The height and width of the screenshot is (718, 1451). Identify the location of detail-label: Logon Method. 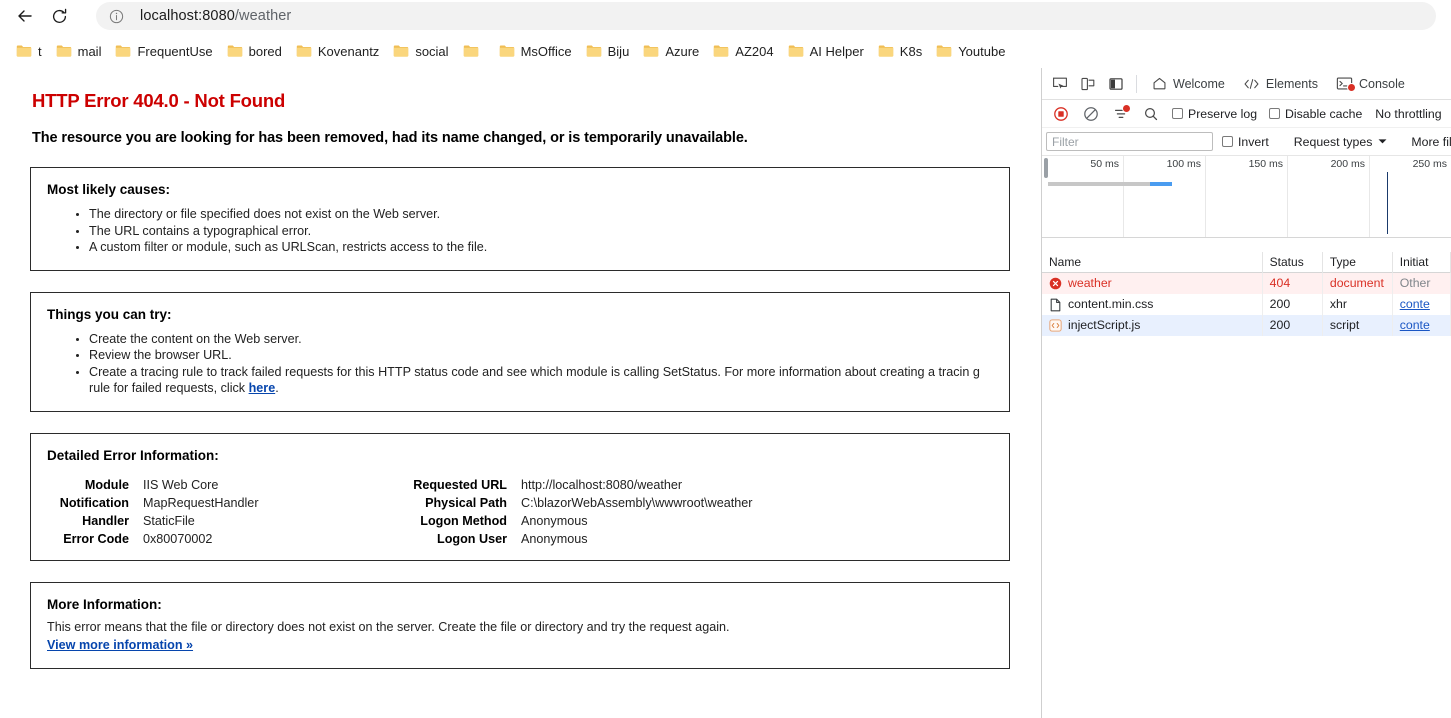
(463, 520).